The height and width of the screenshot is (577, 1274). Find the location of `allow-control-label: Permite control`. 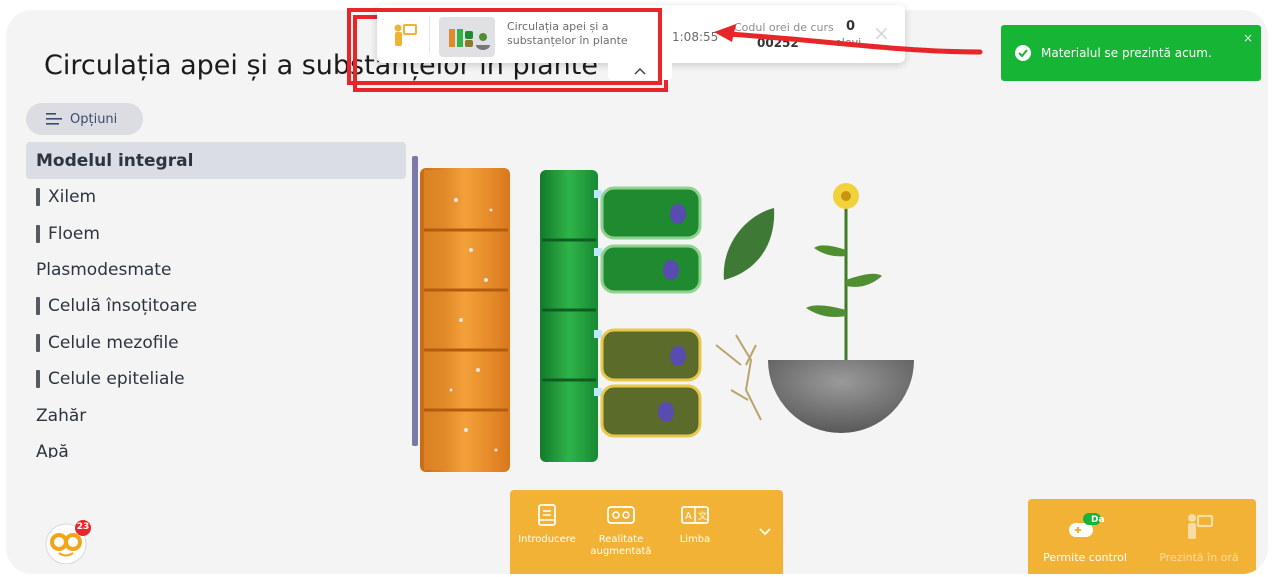

allow-control-label: Permite control is located at coordinates (1085, 557).